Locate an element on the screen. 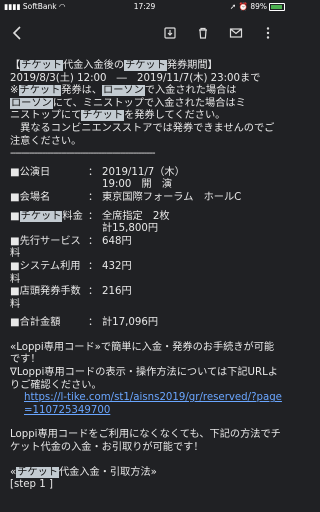 The width and height of the screenshot is (320, 512). field-presale-fee: ■先行サービス料： 648円 is located at coordinates (71, 247).